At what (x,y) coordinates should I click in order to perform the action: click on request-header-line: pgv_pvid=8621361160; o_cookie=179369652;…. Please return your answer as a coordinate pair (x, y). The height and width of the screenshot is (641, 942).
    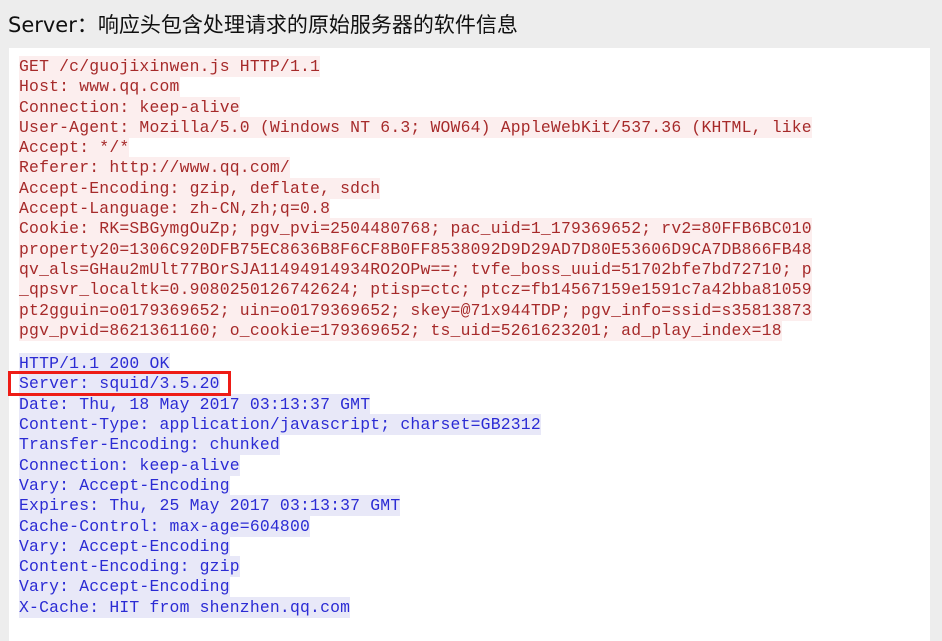
    Looking at the image, I should click on (469, 330).